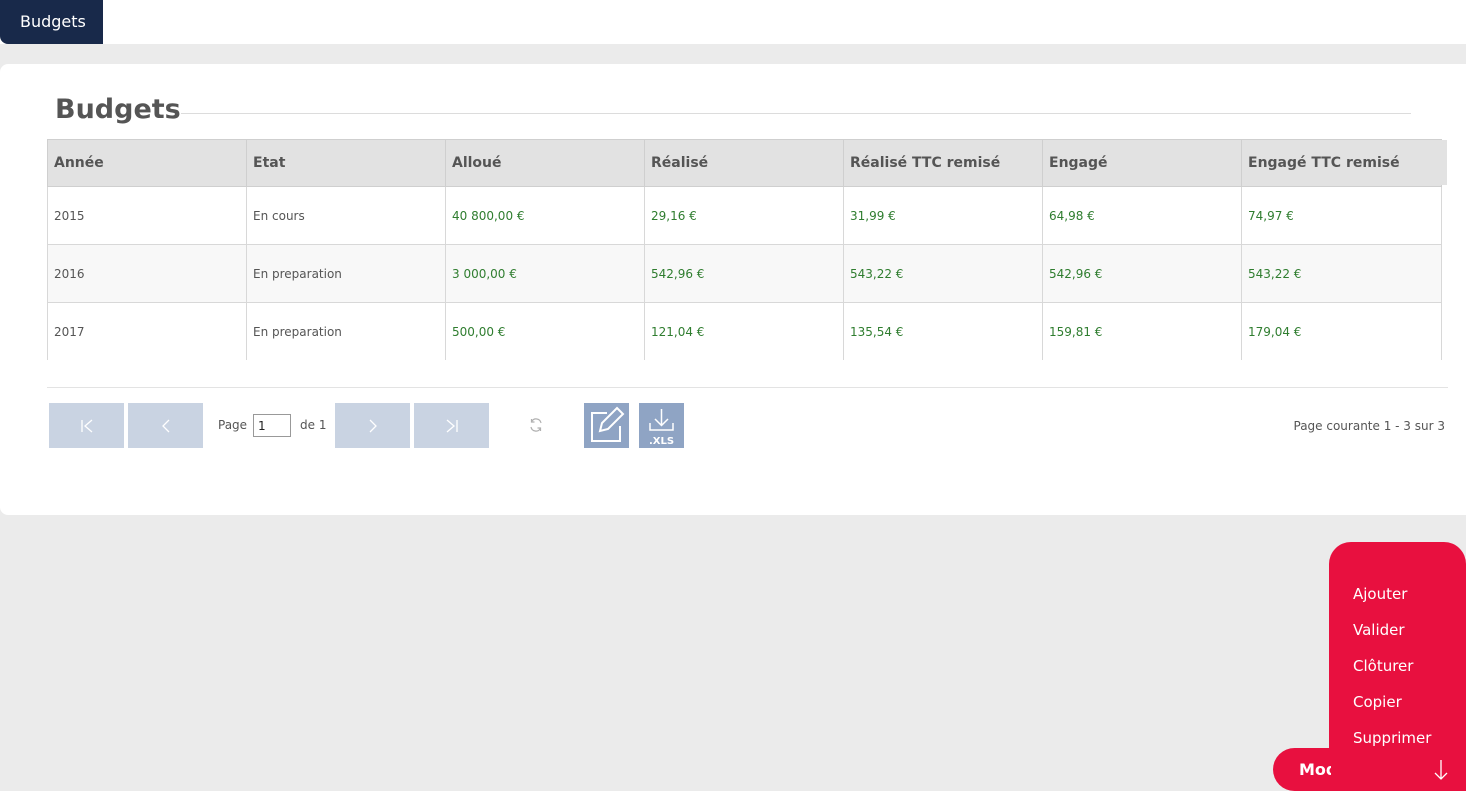  I want to click on column-header-engage-ttc-remise: Engagé TTC remisé, so click(1341, 163).